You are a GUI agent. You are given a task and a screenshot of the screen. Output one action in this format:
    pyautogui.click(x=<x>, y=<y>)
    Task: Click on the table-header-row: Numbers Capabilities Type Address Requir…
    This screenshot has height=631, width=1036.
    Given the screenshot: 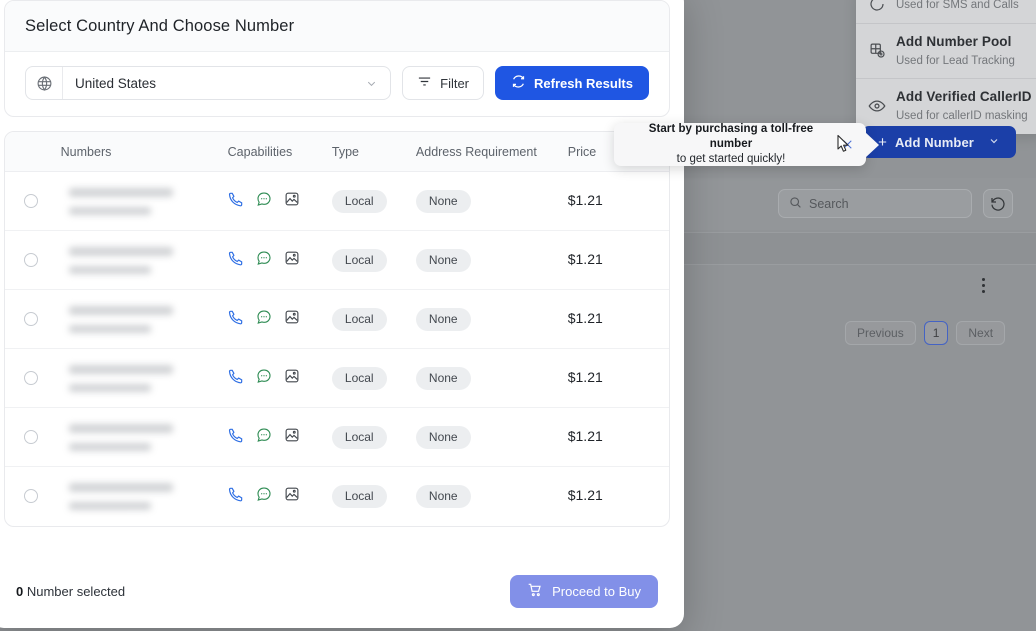 What is the action you would take?
    pyautogui.click(x=337, y=152)
    